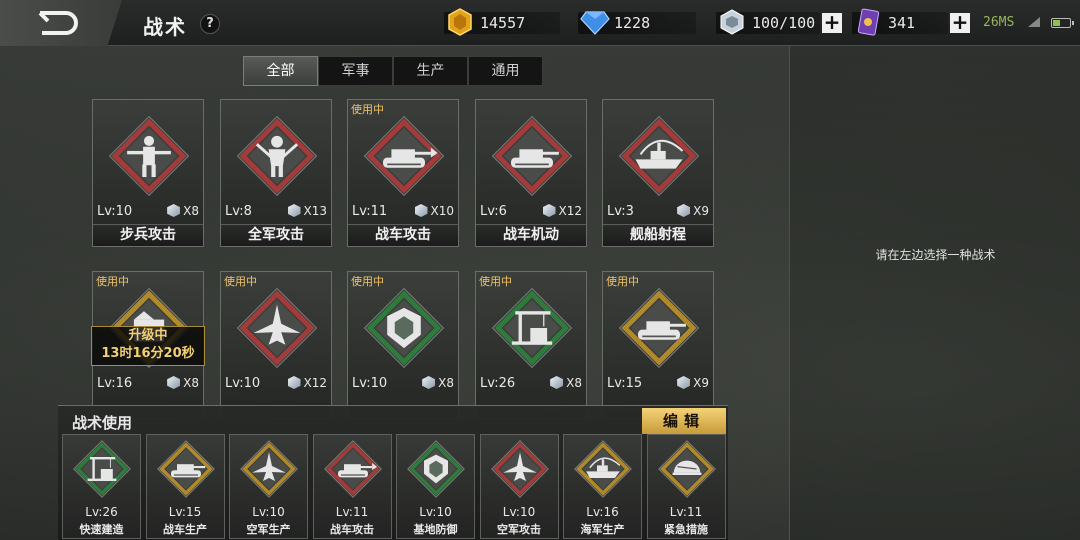 The height and width of the screenshot is (540, 1080). I want to click on slot-level: Lv:11, so click(686, 512).